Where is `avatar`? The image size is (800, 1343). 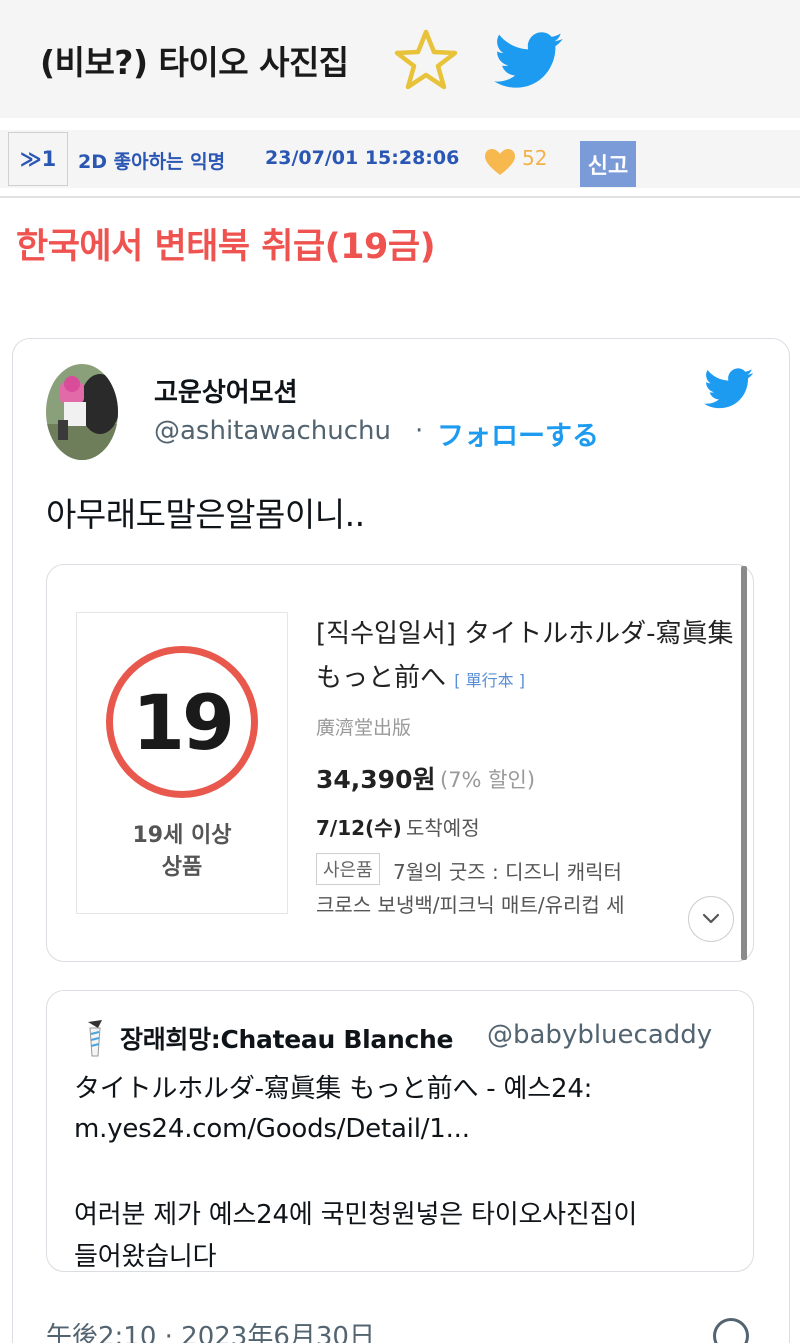 avatar is located at coordinates (82, 412).